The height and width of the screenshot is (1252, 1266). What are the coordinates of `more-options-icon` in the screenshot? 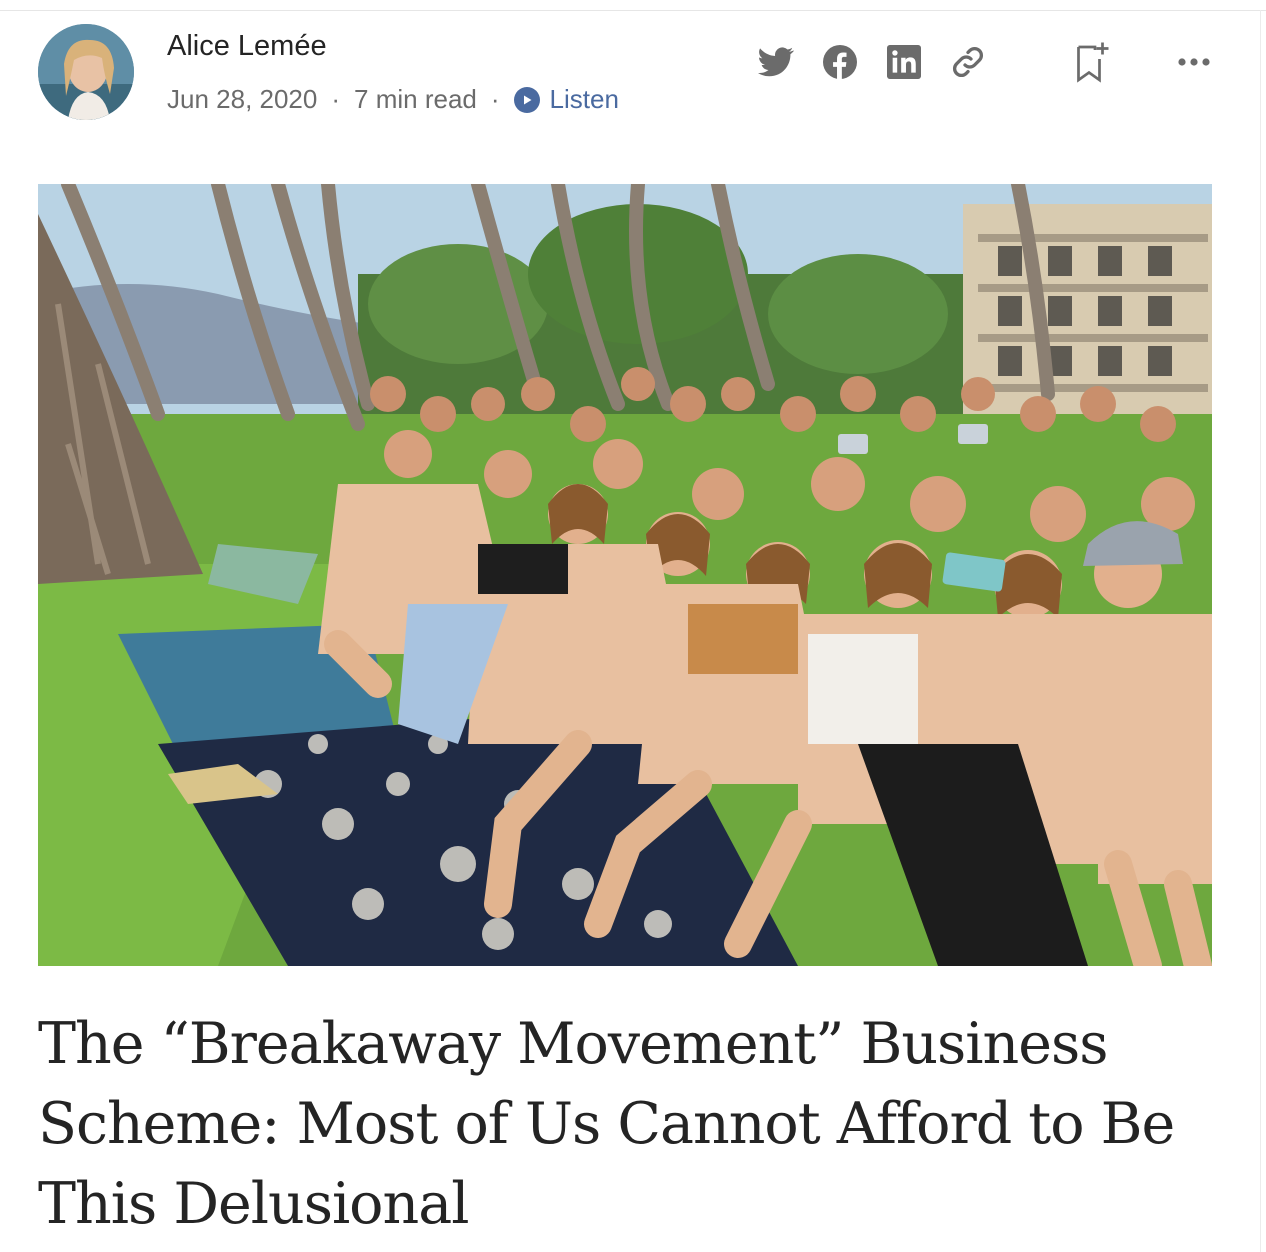 It's located at (1194, 62).